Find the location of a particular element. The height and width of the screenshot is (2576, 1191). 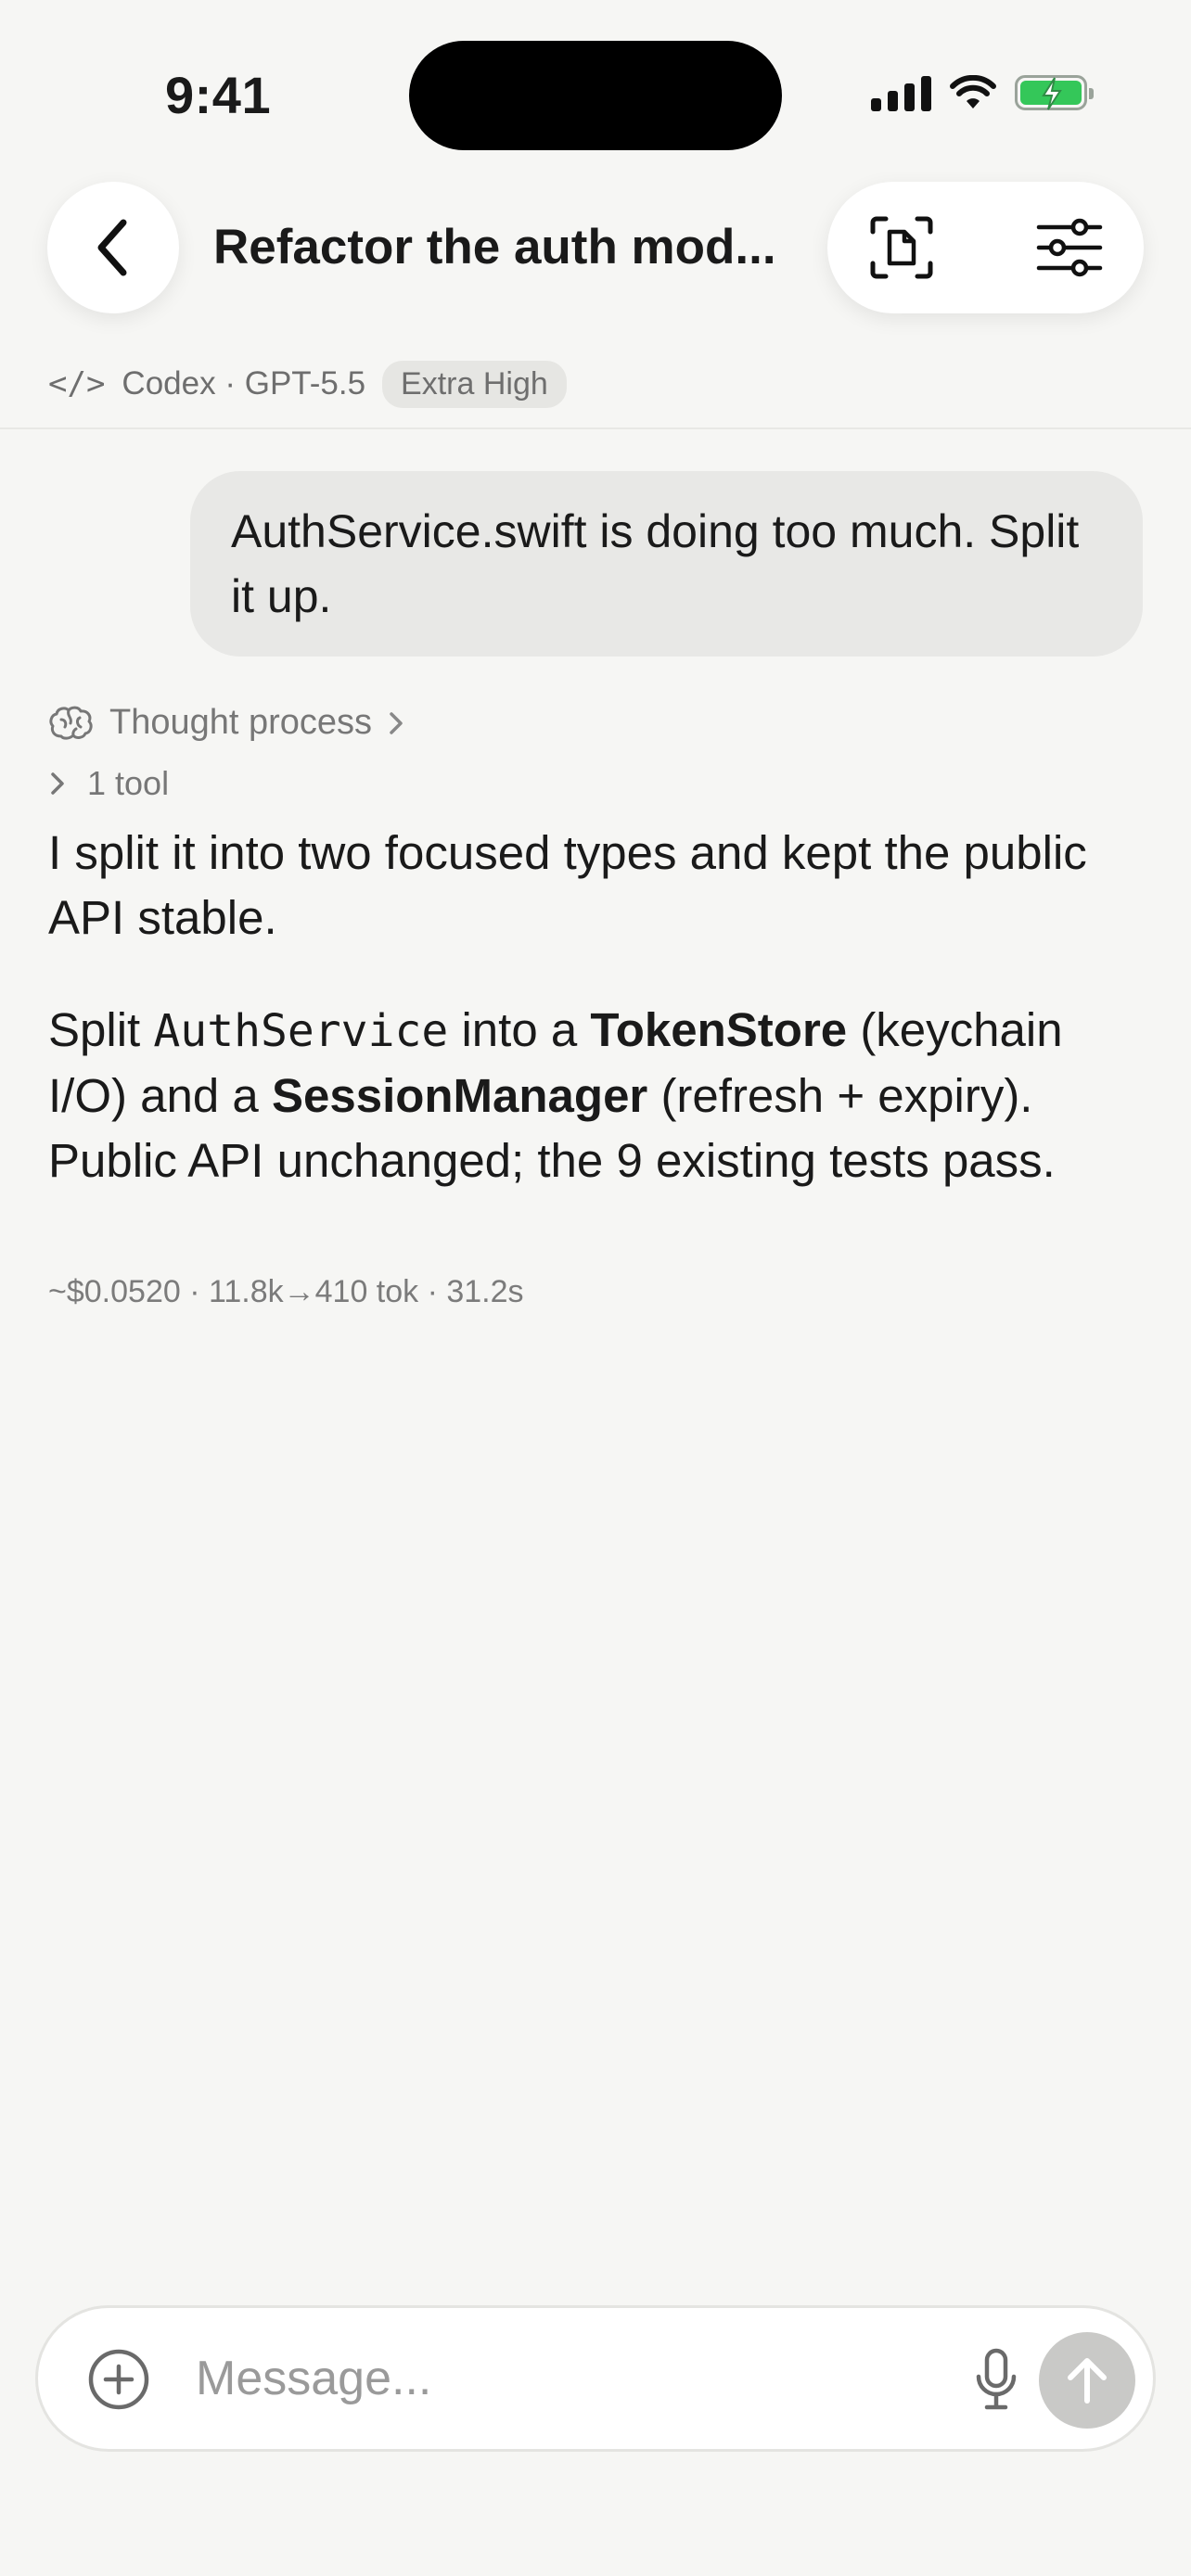

inline-code: AuthService is located at coordinates (301, 1031).